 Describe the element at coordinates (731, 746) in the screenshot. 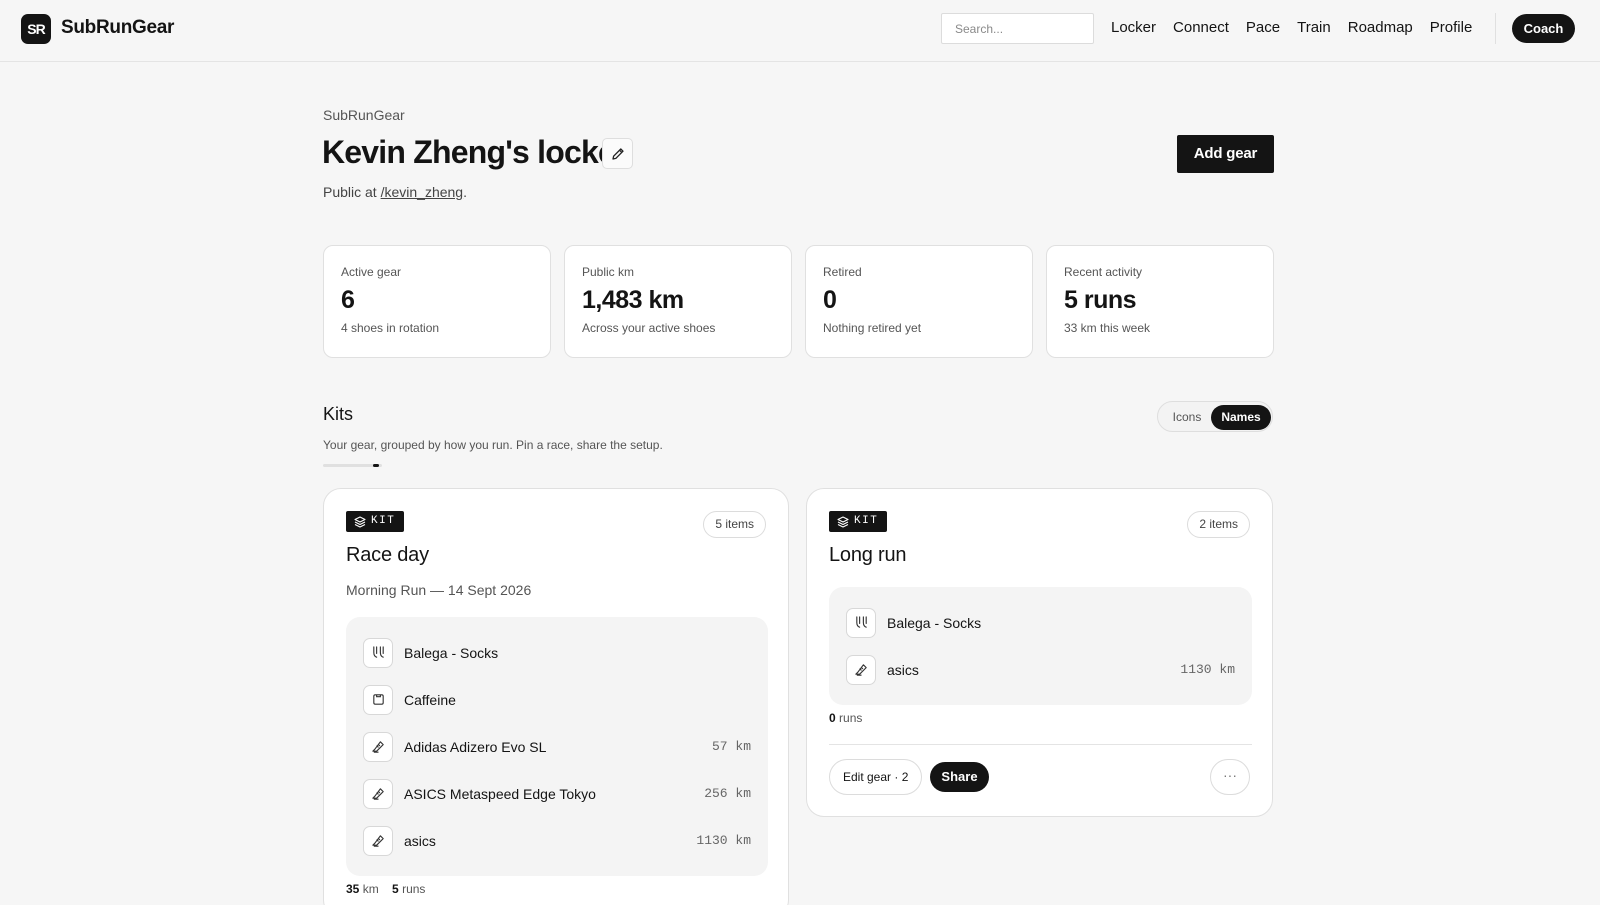

I see `item-km: 57 km` at that location.